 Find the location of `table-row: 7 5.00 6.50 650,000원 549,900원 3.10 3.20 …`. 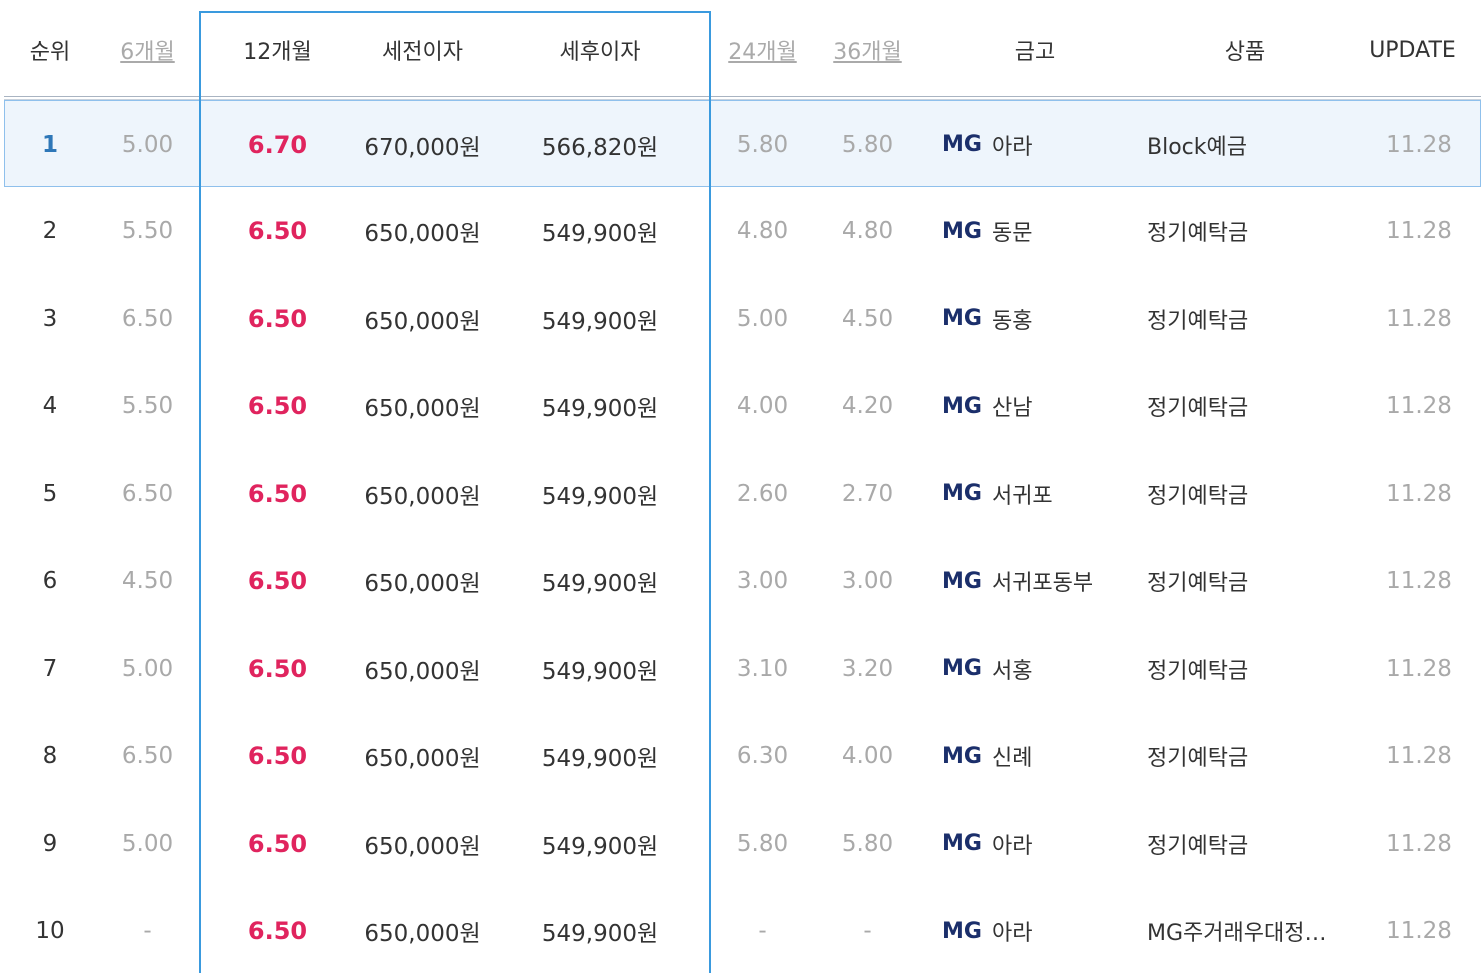

table-row: 7 5.00 6.50 650,000원 549,900원 3.10 3.20 … is located at coordinates (740, 668).